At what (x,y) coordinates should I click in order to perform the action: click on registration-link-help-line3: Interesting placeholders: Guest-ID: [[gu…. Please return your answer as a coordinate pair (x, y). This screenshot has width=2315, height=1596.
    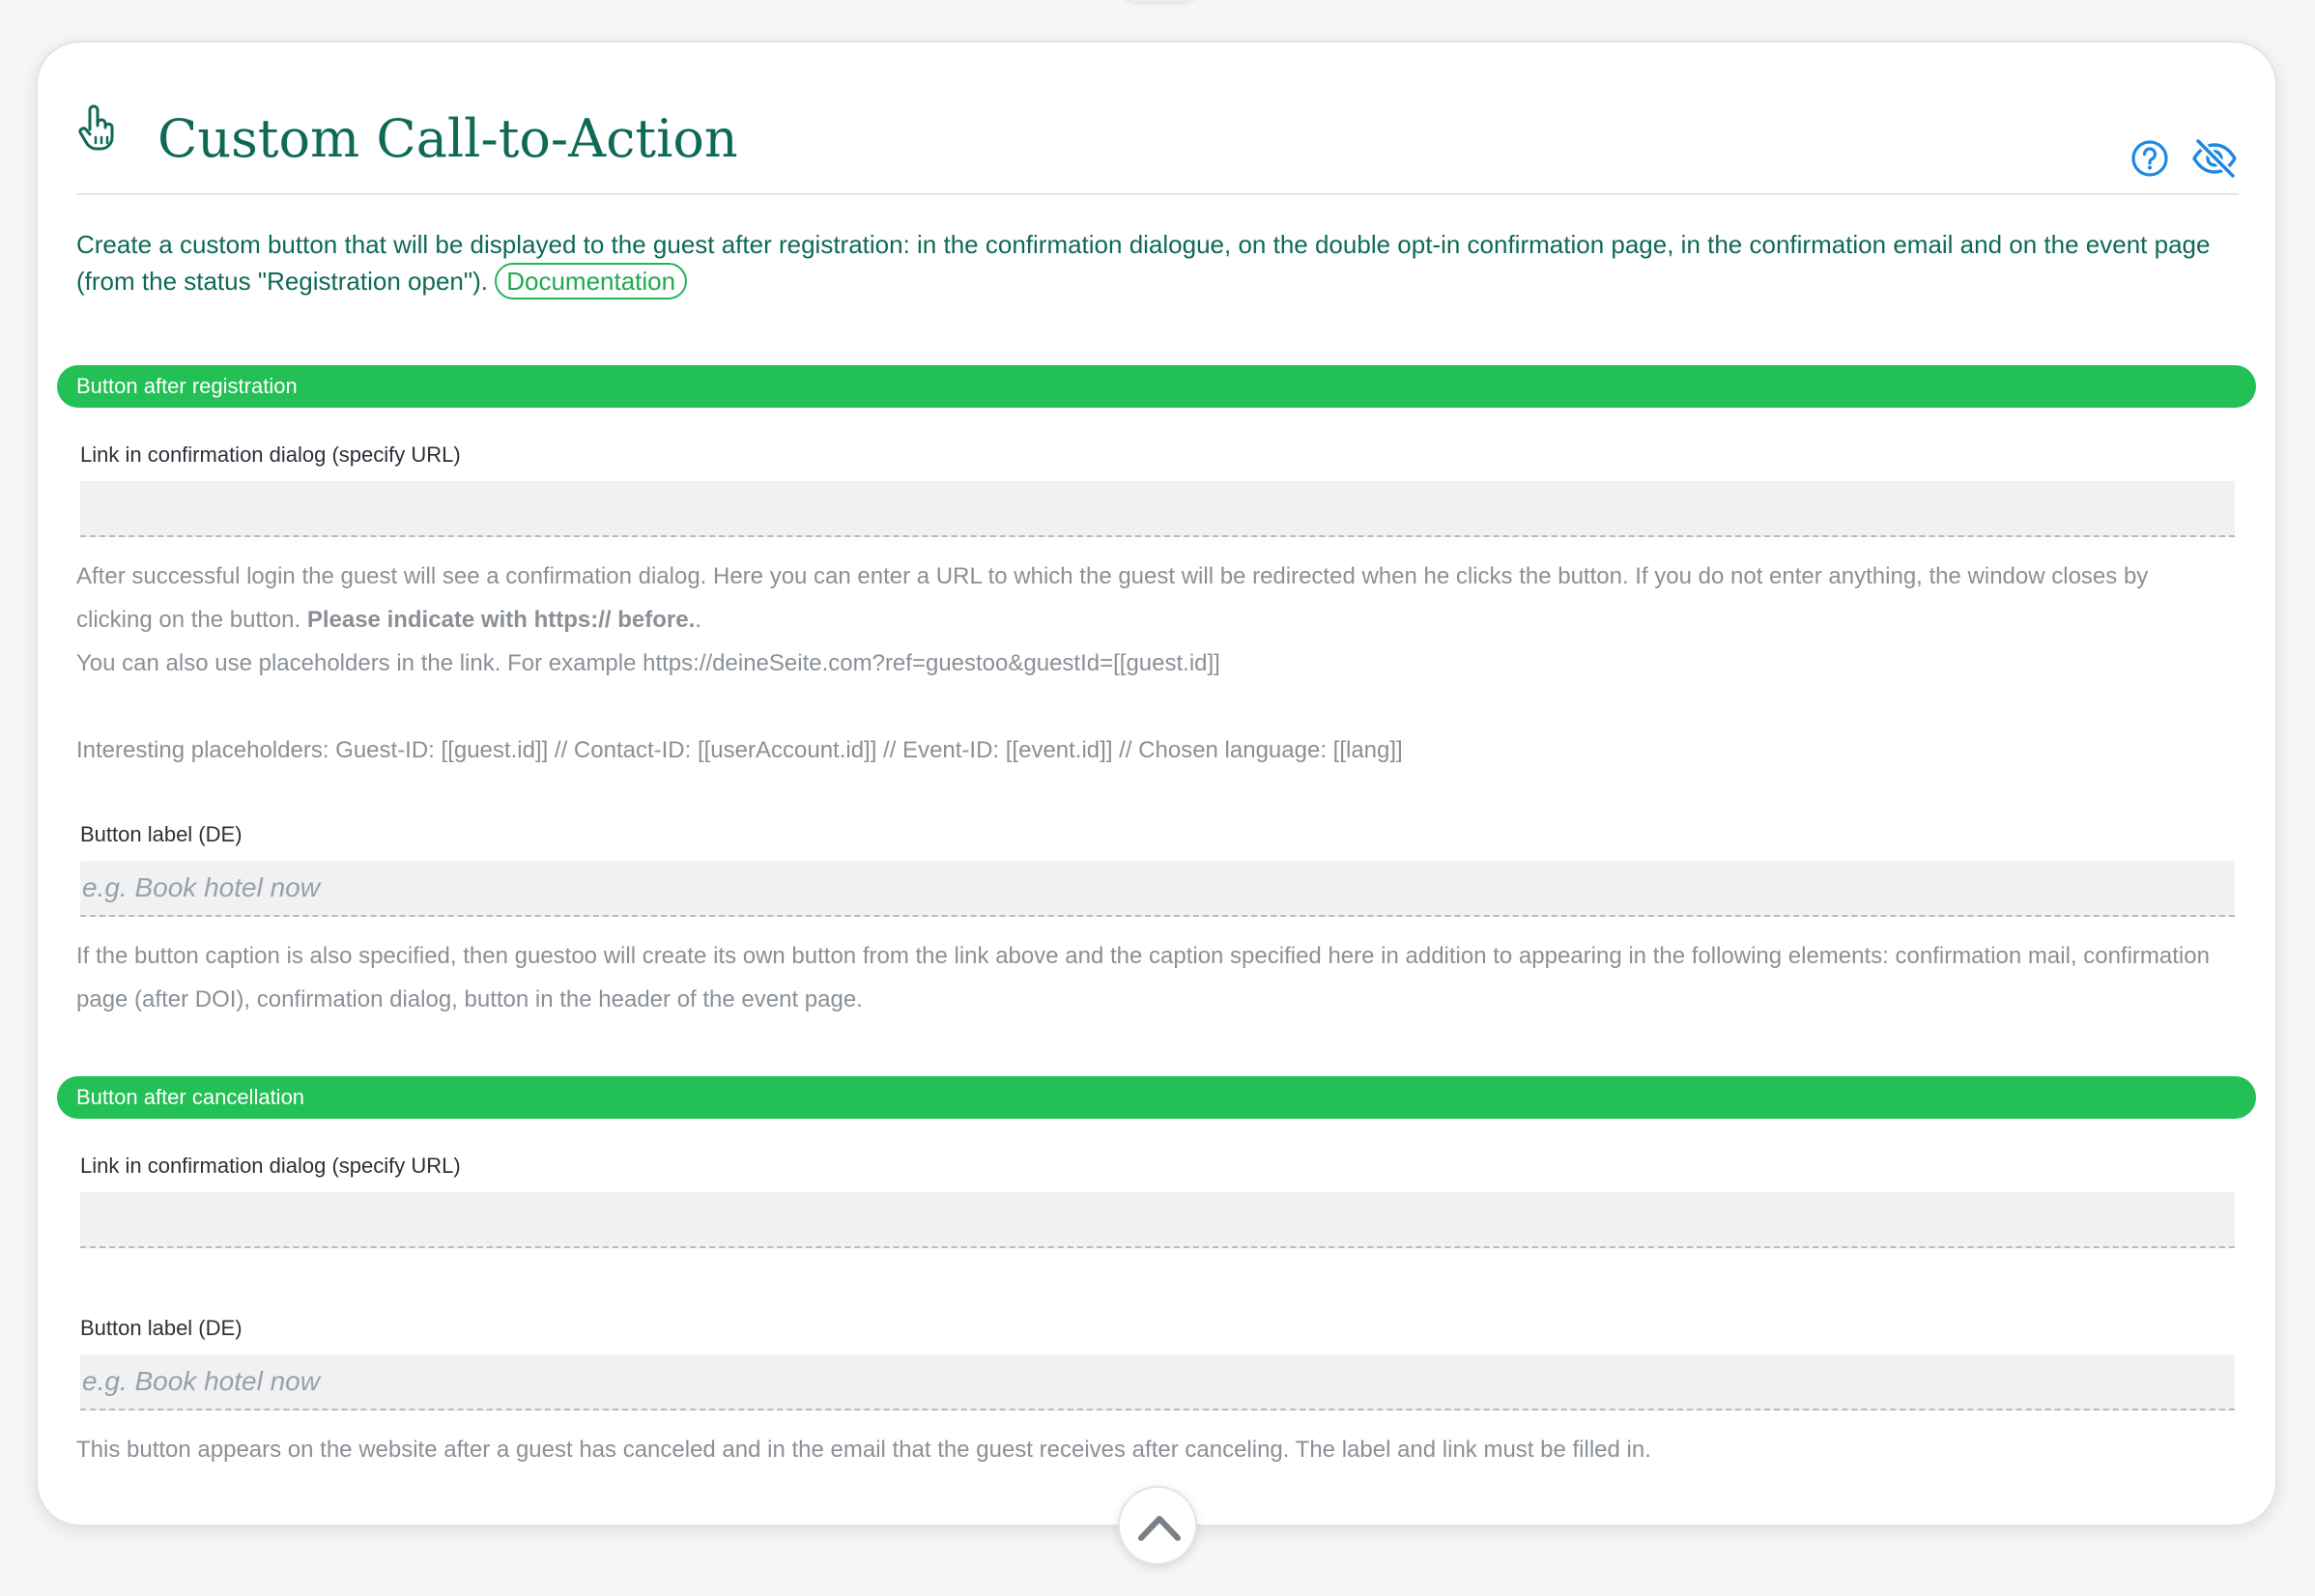
    Looking at the image, I should click on (740, 750).